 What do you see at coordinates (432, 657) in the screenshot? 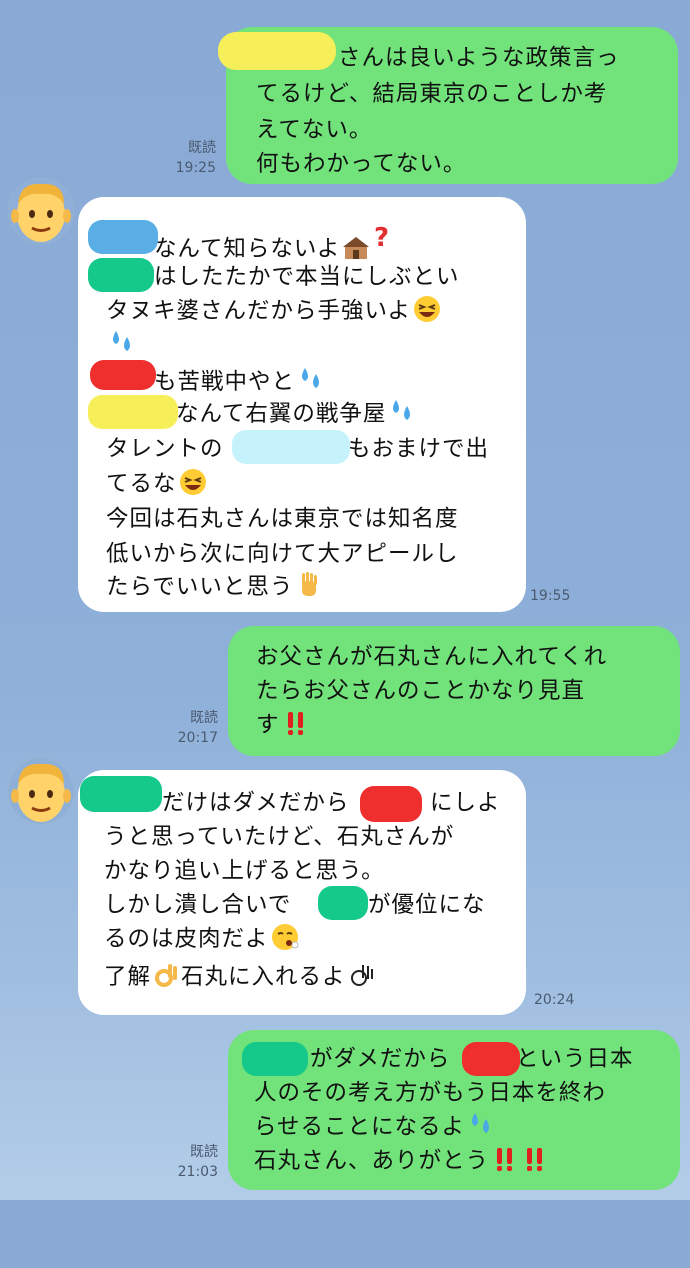
I see `message-line: お父さんが石丸さんに入れてくれ` at bounding box center [432, 657].